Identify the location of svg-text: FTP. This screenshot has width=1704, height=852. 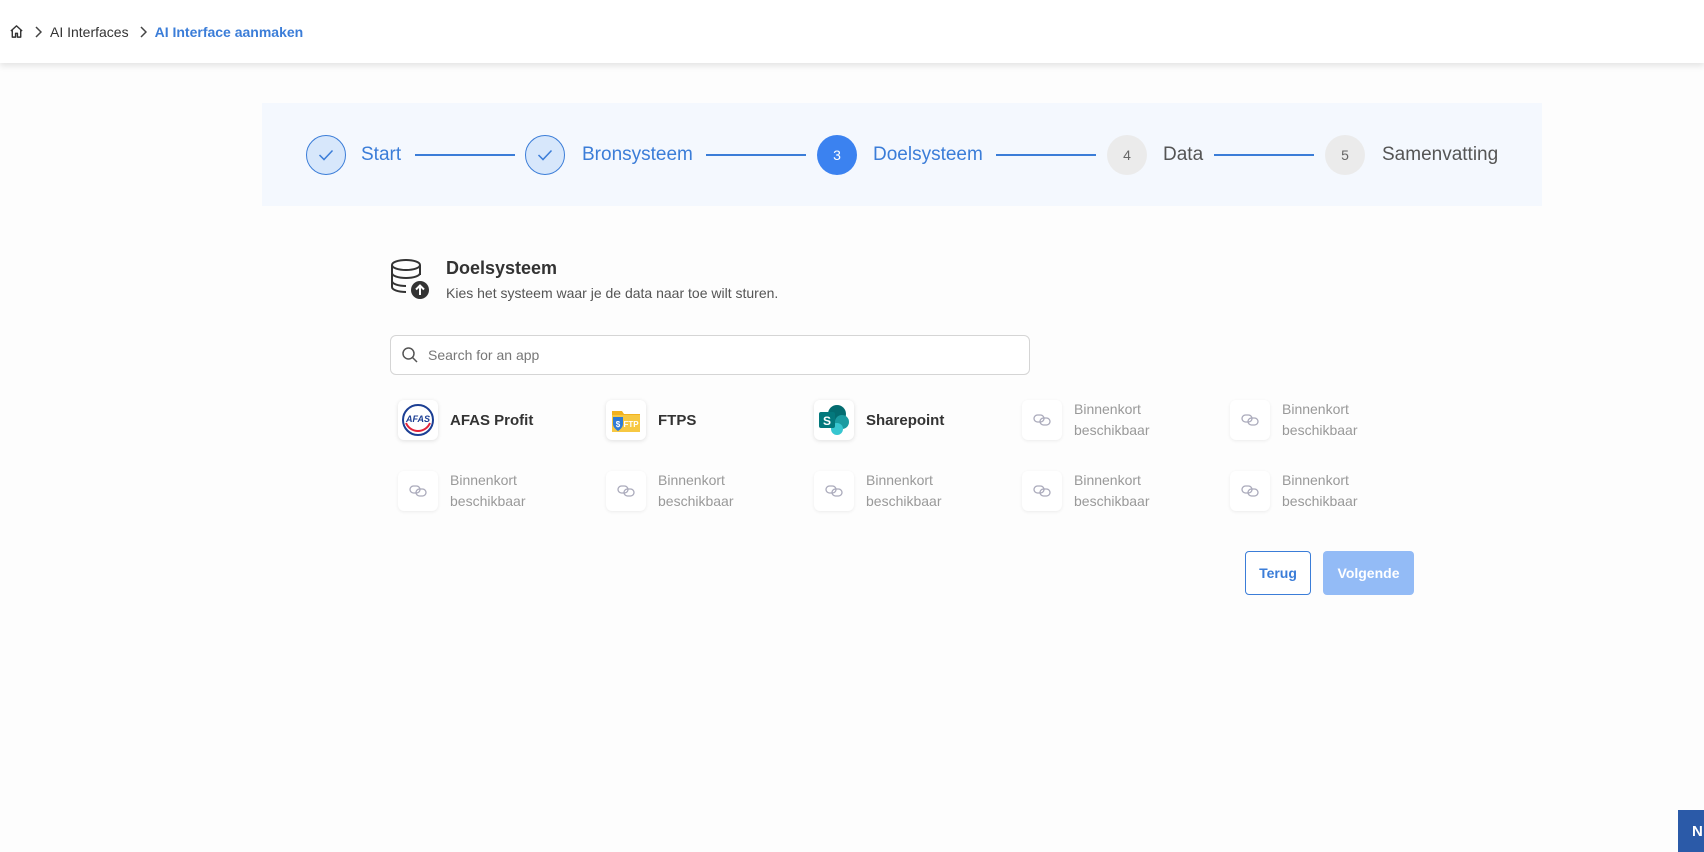
(631, 424).